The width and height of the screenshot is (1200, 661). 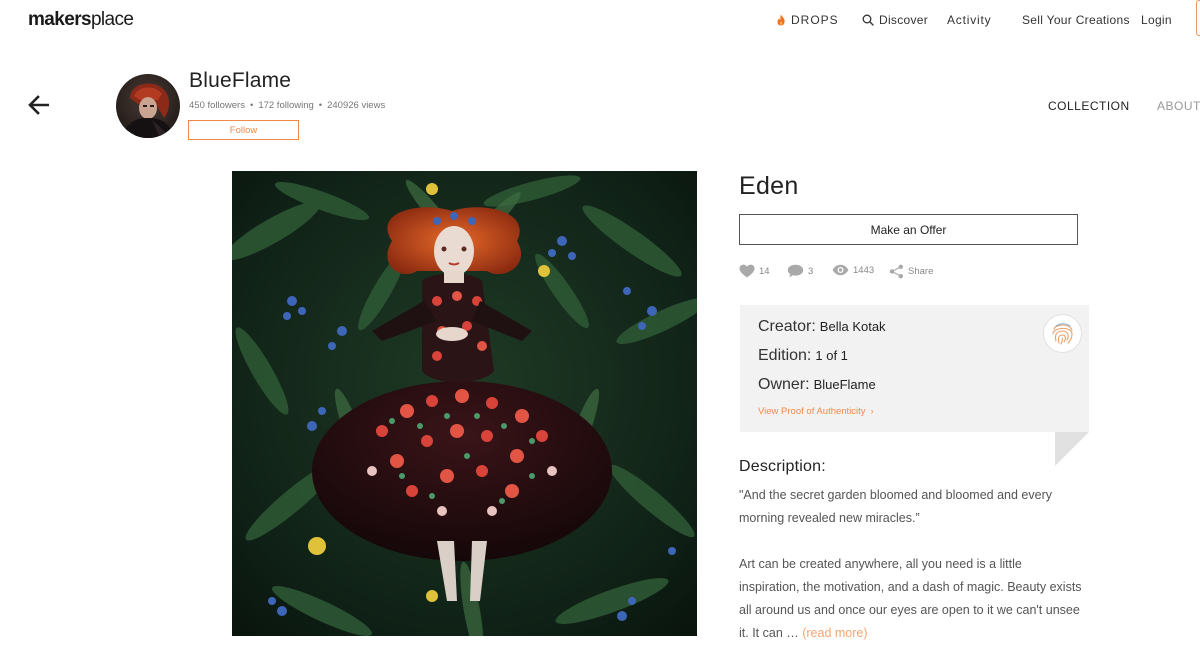 What do you see at coordinates (845, 384) in the screenshot?
I see `owner-name: BlueFlame` at bounding box center [845, 384].